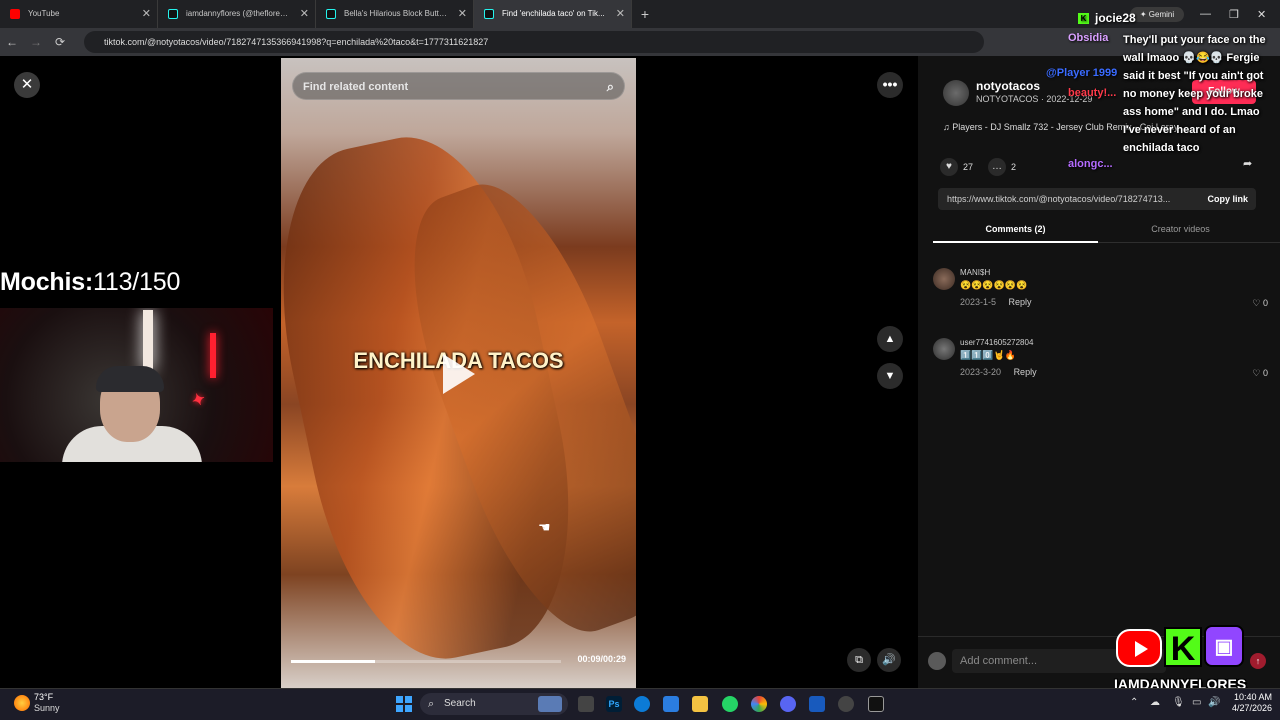 The width and height of the screenshot is (1280, 720). What do you see at coordinates (79, 14) in the screenshot?
I see `tab-youtube: YouTube ✕` at bounding box center [79, 14].